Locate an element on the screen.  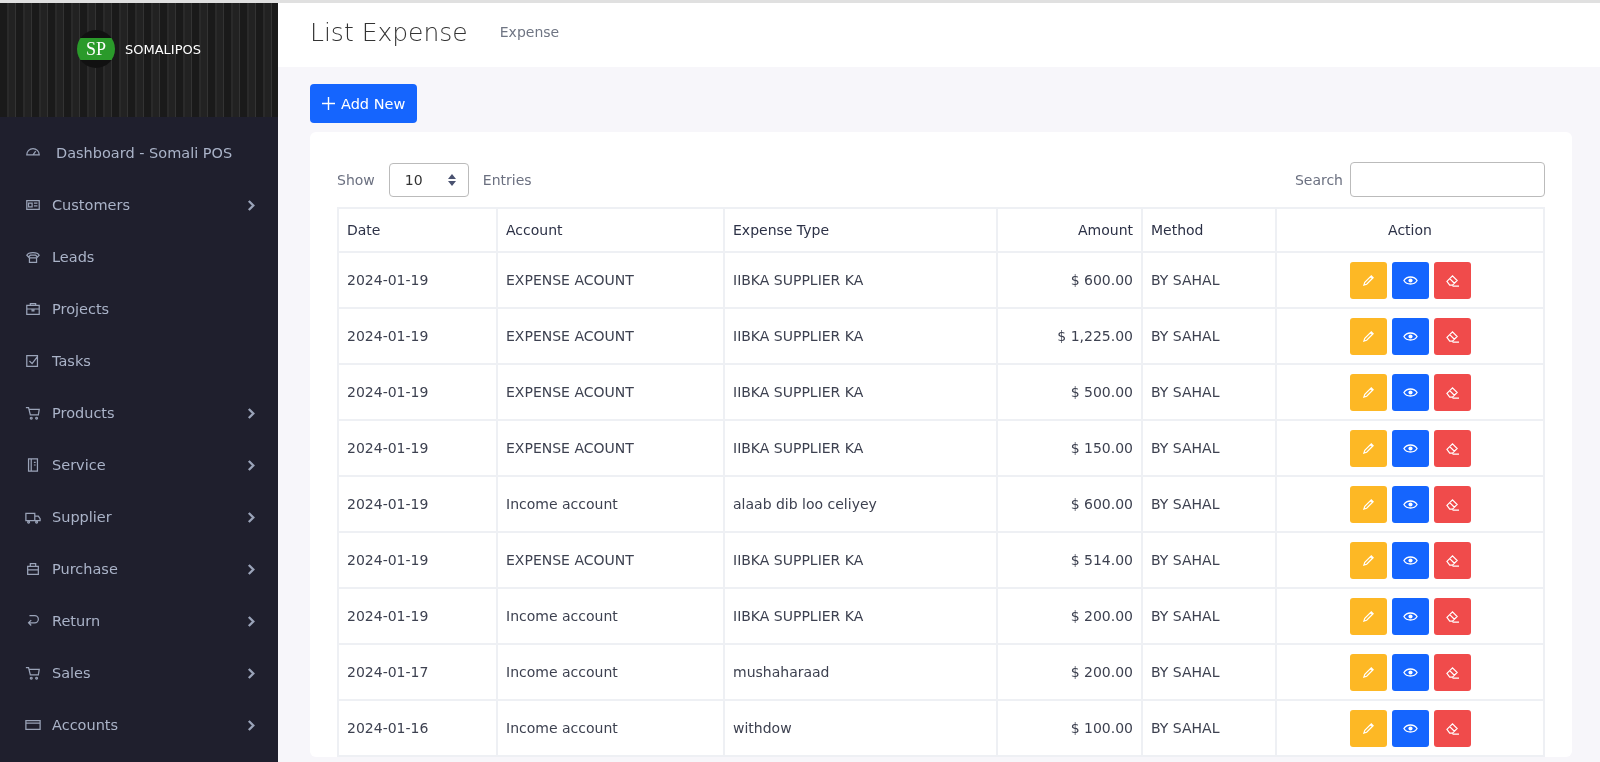
column-header: Amount is located at coordinates (1069, 230).